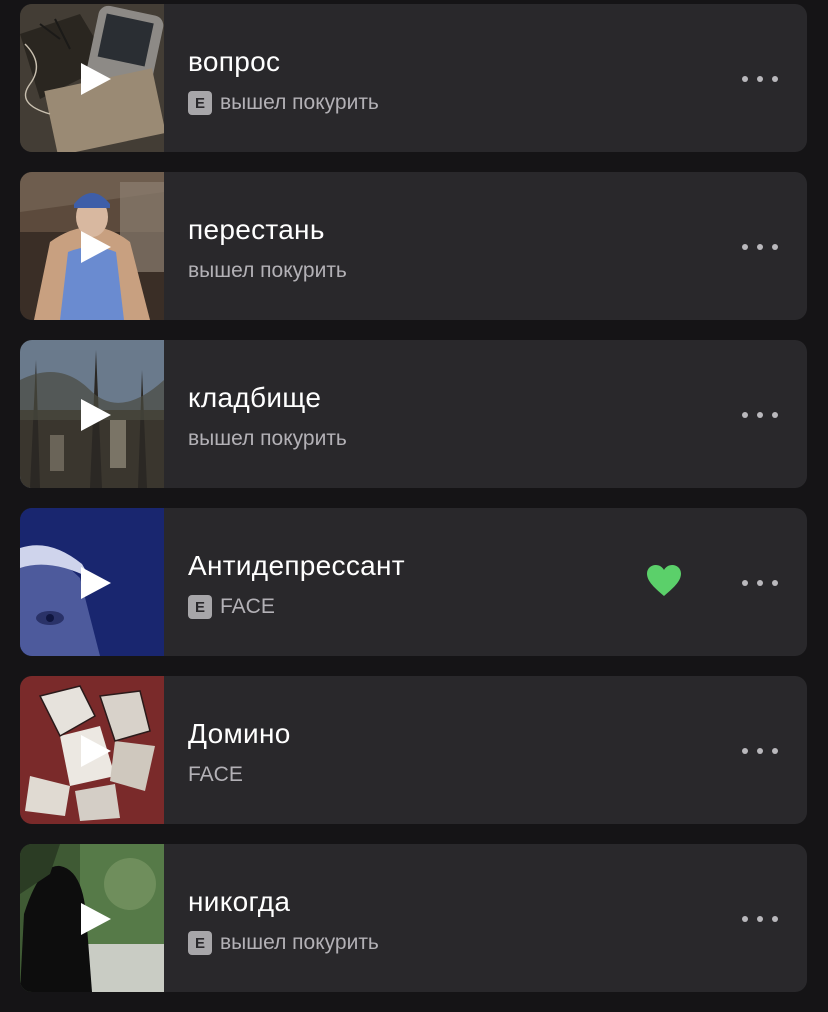 This screenshot has width=828, height=1012. I want to click on track-subtitle: E FACE, so click(231, 607).